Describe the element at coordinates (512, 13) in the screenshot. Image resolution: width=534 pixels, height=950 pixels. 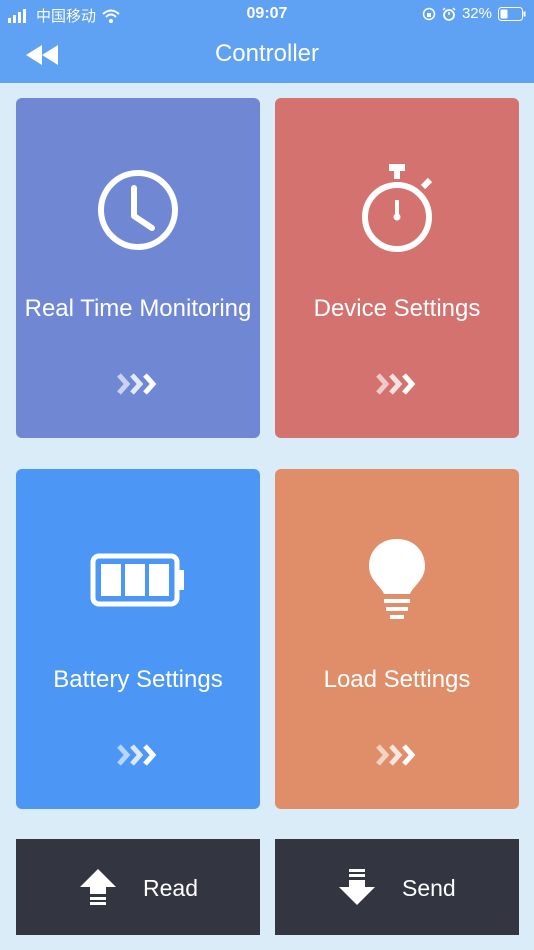
I see `status-battery-icon` at that location.